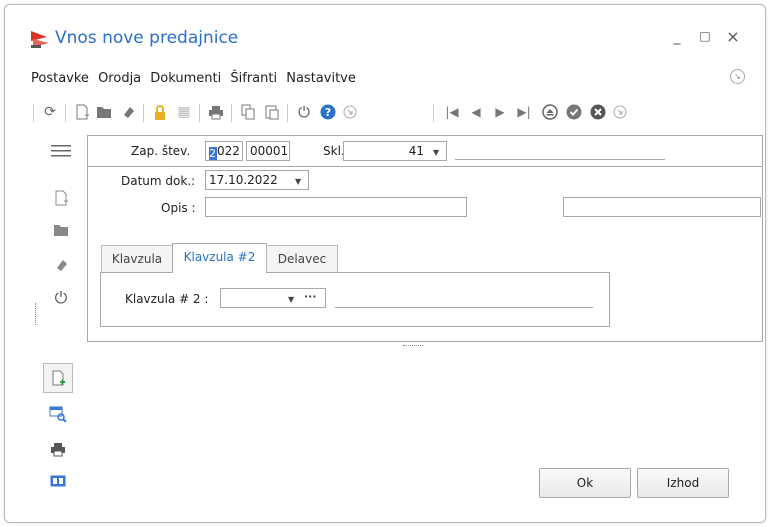 Image resolution: width=770 pixels, height=527 pixels. I want to click on klavzula2-label: Klavzula # 2 :, so click(167, 299).